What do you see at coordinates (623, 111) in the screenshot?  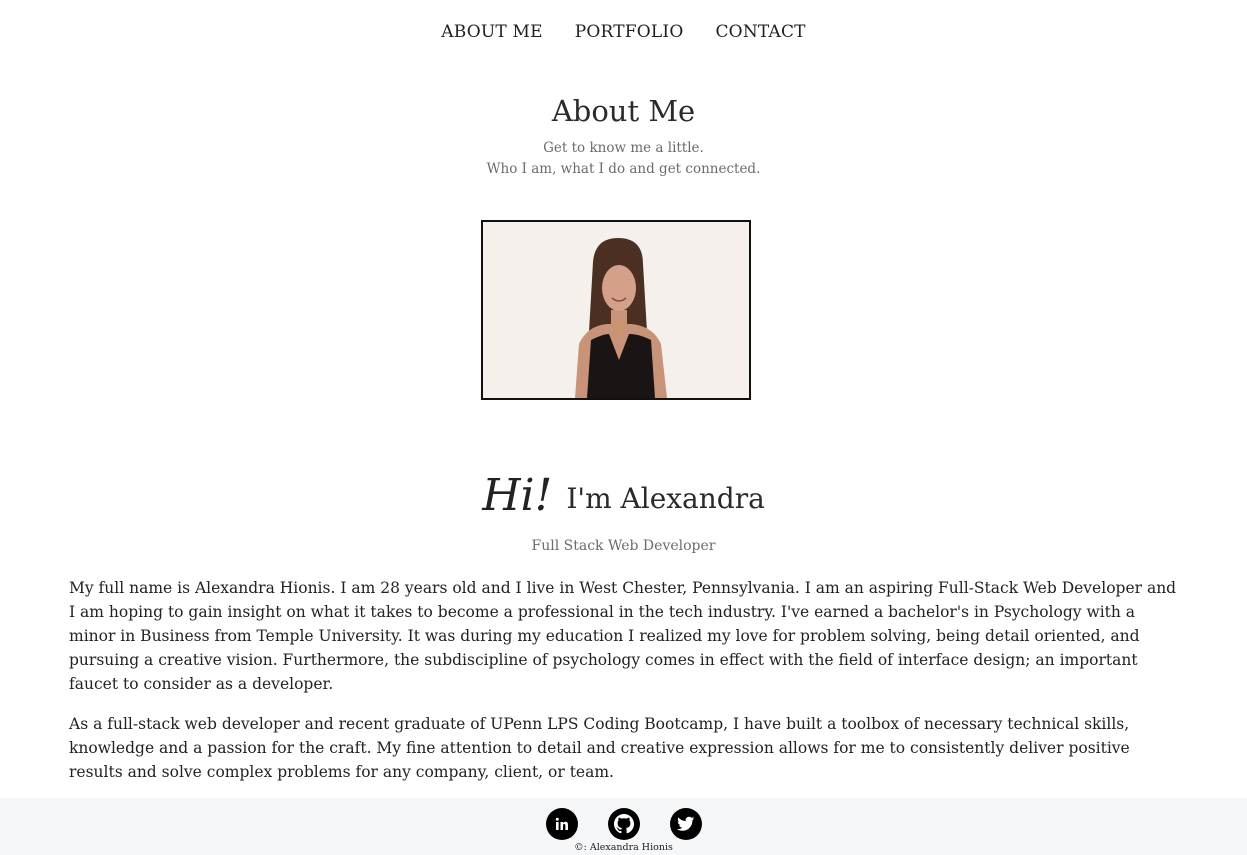 I see `page-title: About Me` at bounding box center [623, 111].